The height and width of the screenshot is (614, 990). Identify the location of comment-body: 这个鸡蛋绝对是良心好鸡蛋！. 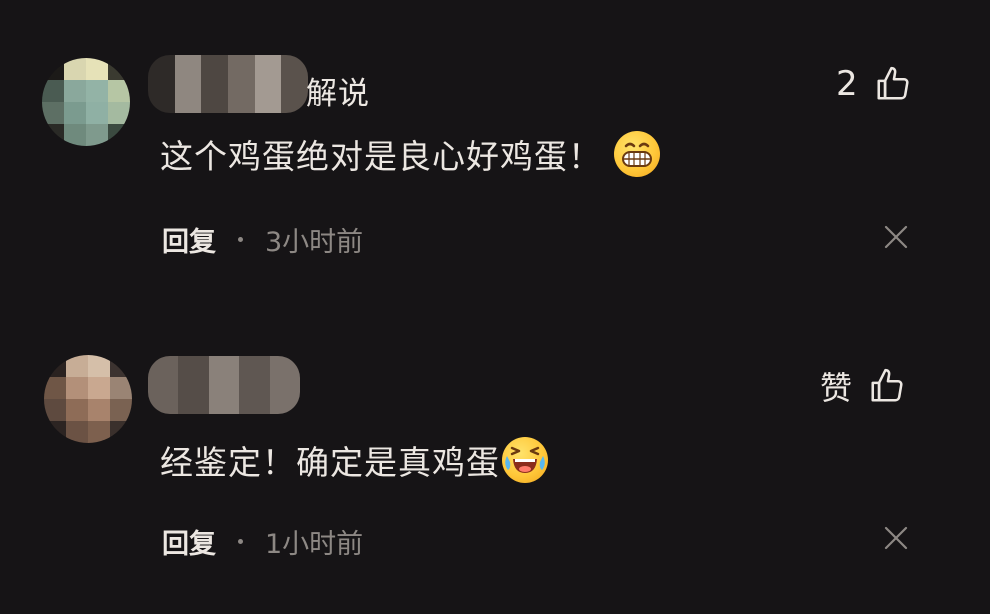
(381, 156).